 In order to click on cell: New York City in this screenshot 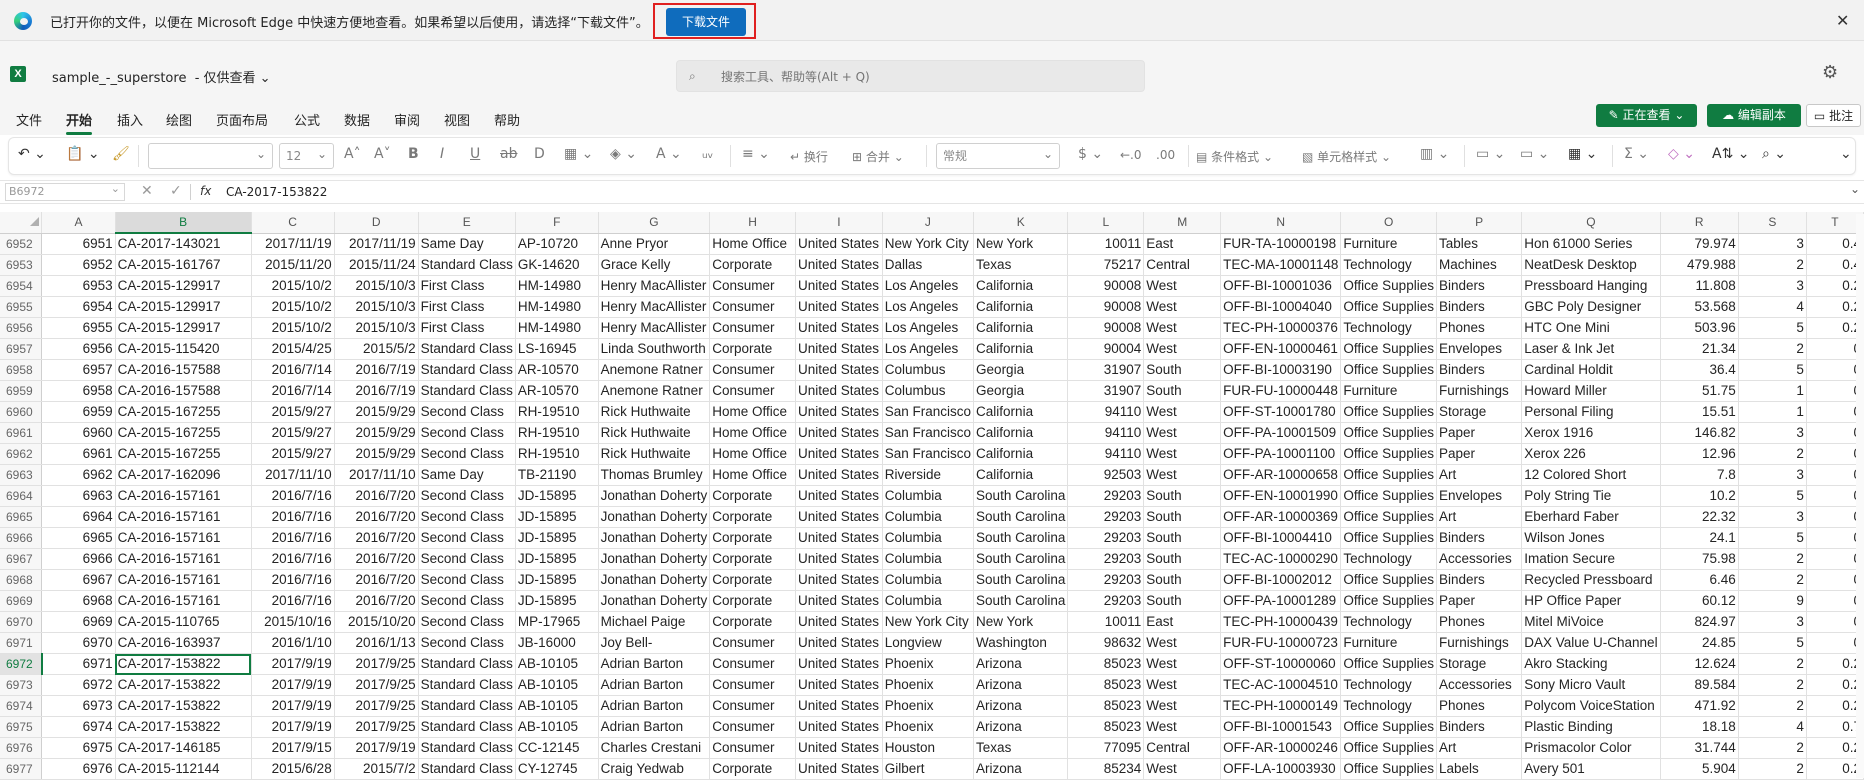, I will do `click(928, 622)`.